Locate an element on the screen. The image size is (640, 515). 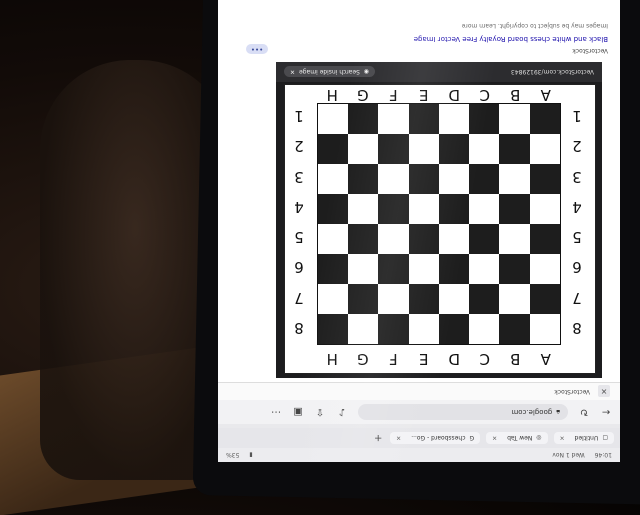
result-site: VectorStock is located at coordinates (423, 50).